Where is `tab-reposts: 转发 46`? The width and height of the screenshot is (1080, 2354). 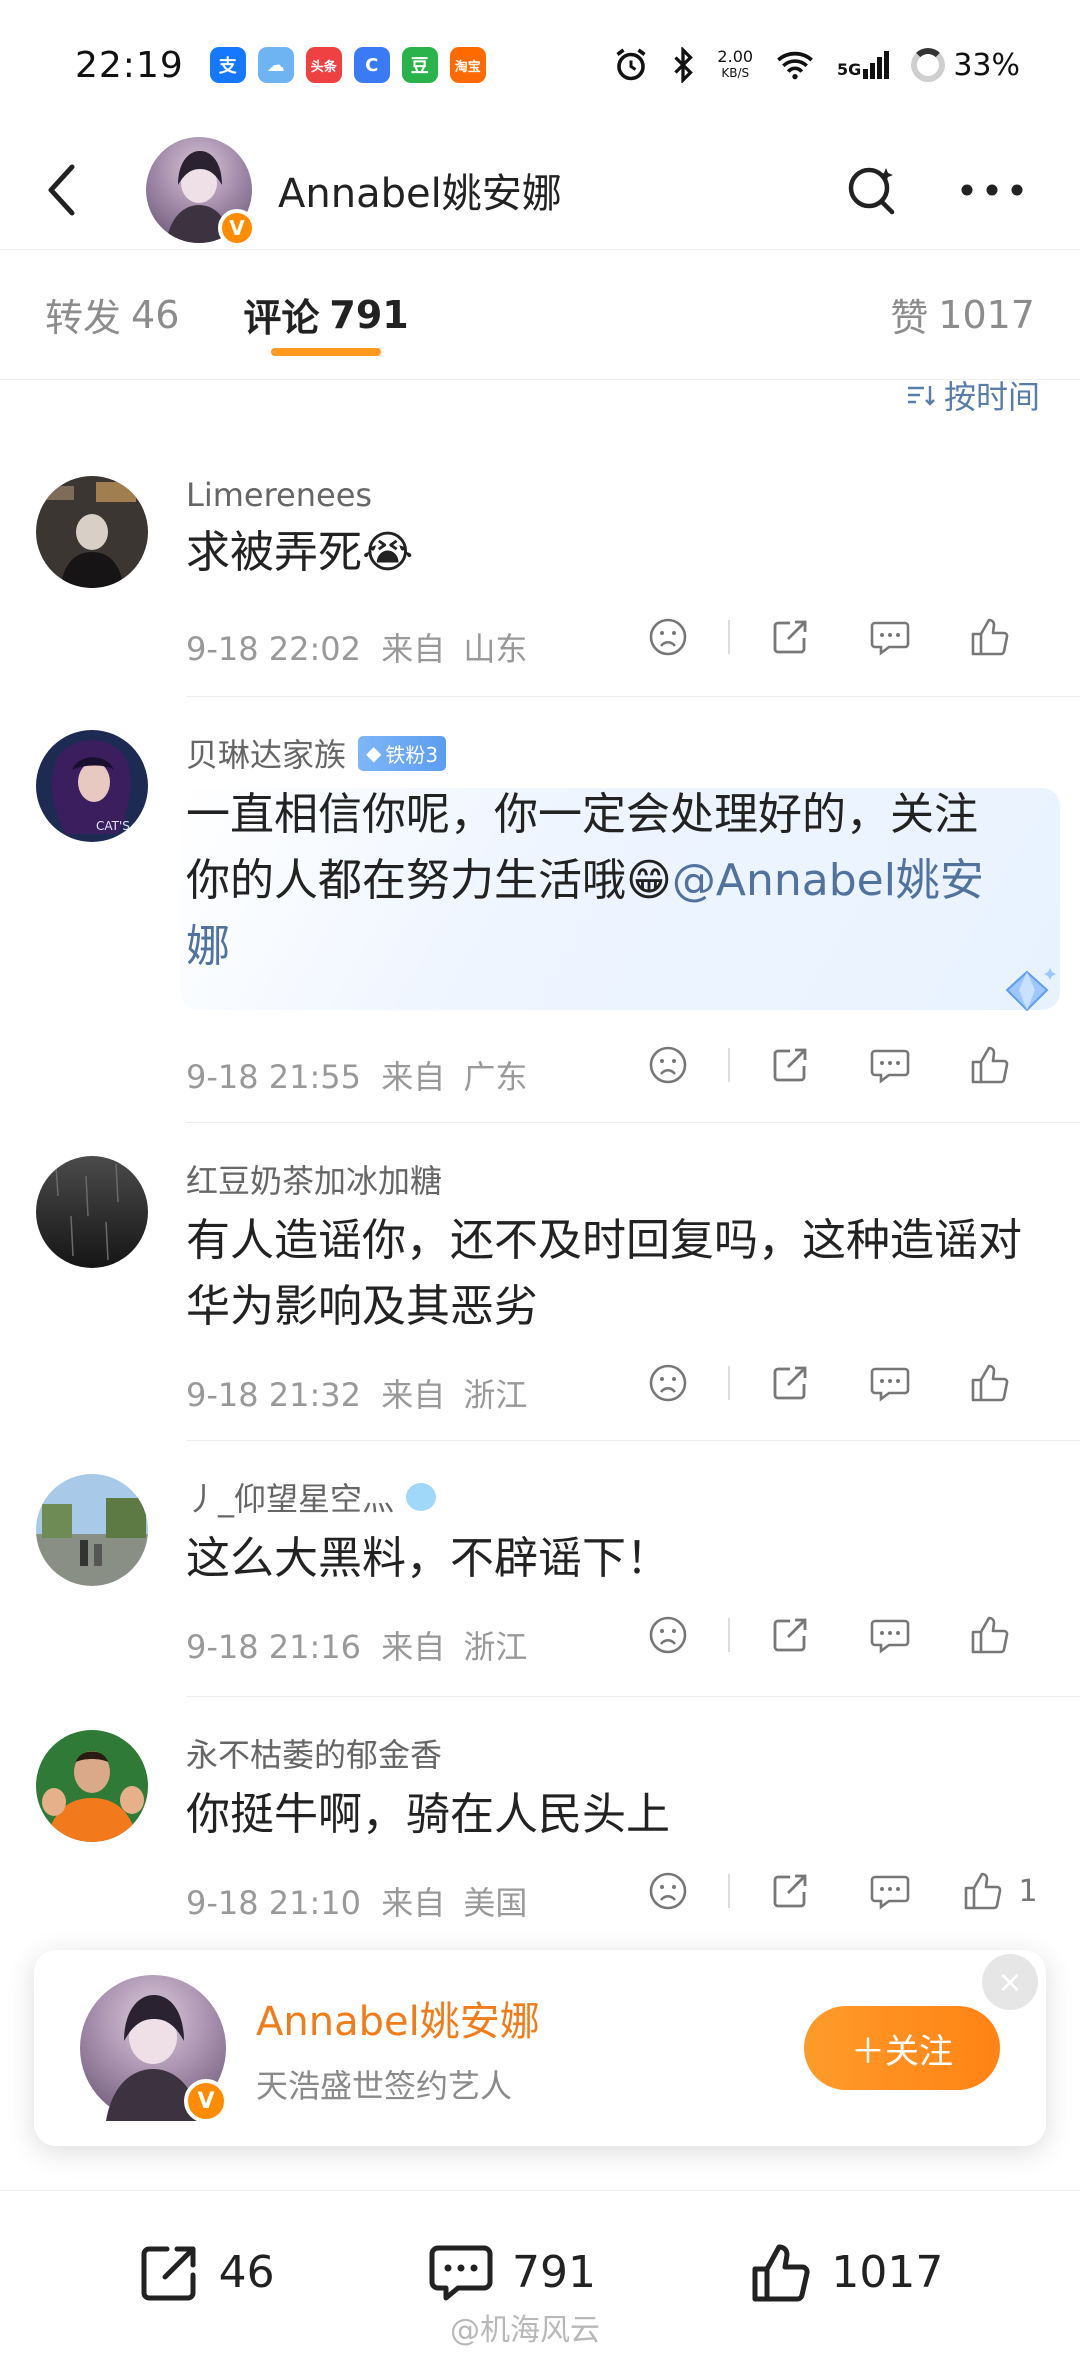 tab-reposts: 转发 46 is located at coordinates (112, 315).